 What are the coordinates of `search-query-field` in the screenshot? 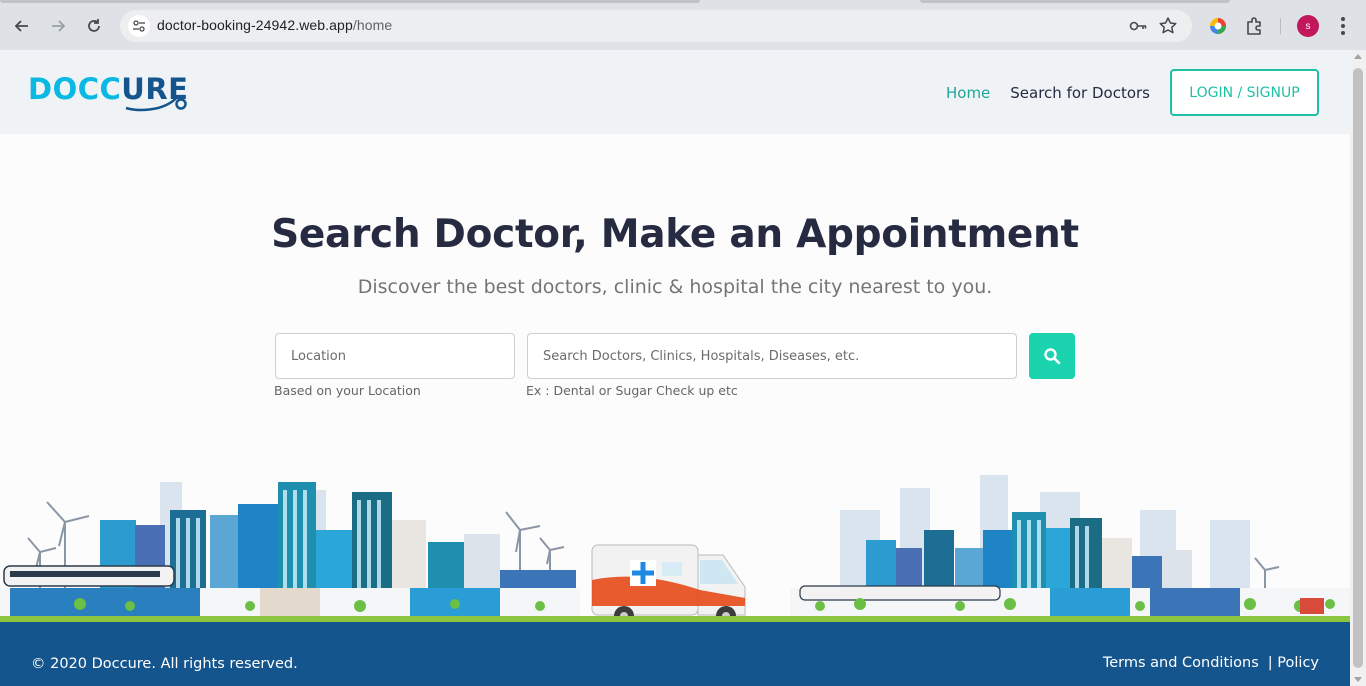 It's located at (772, 356).